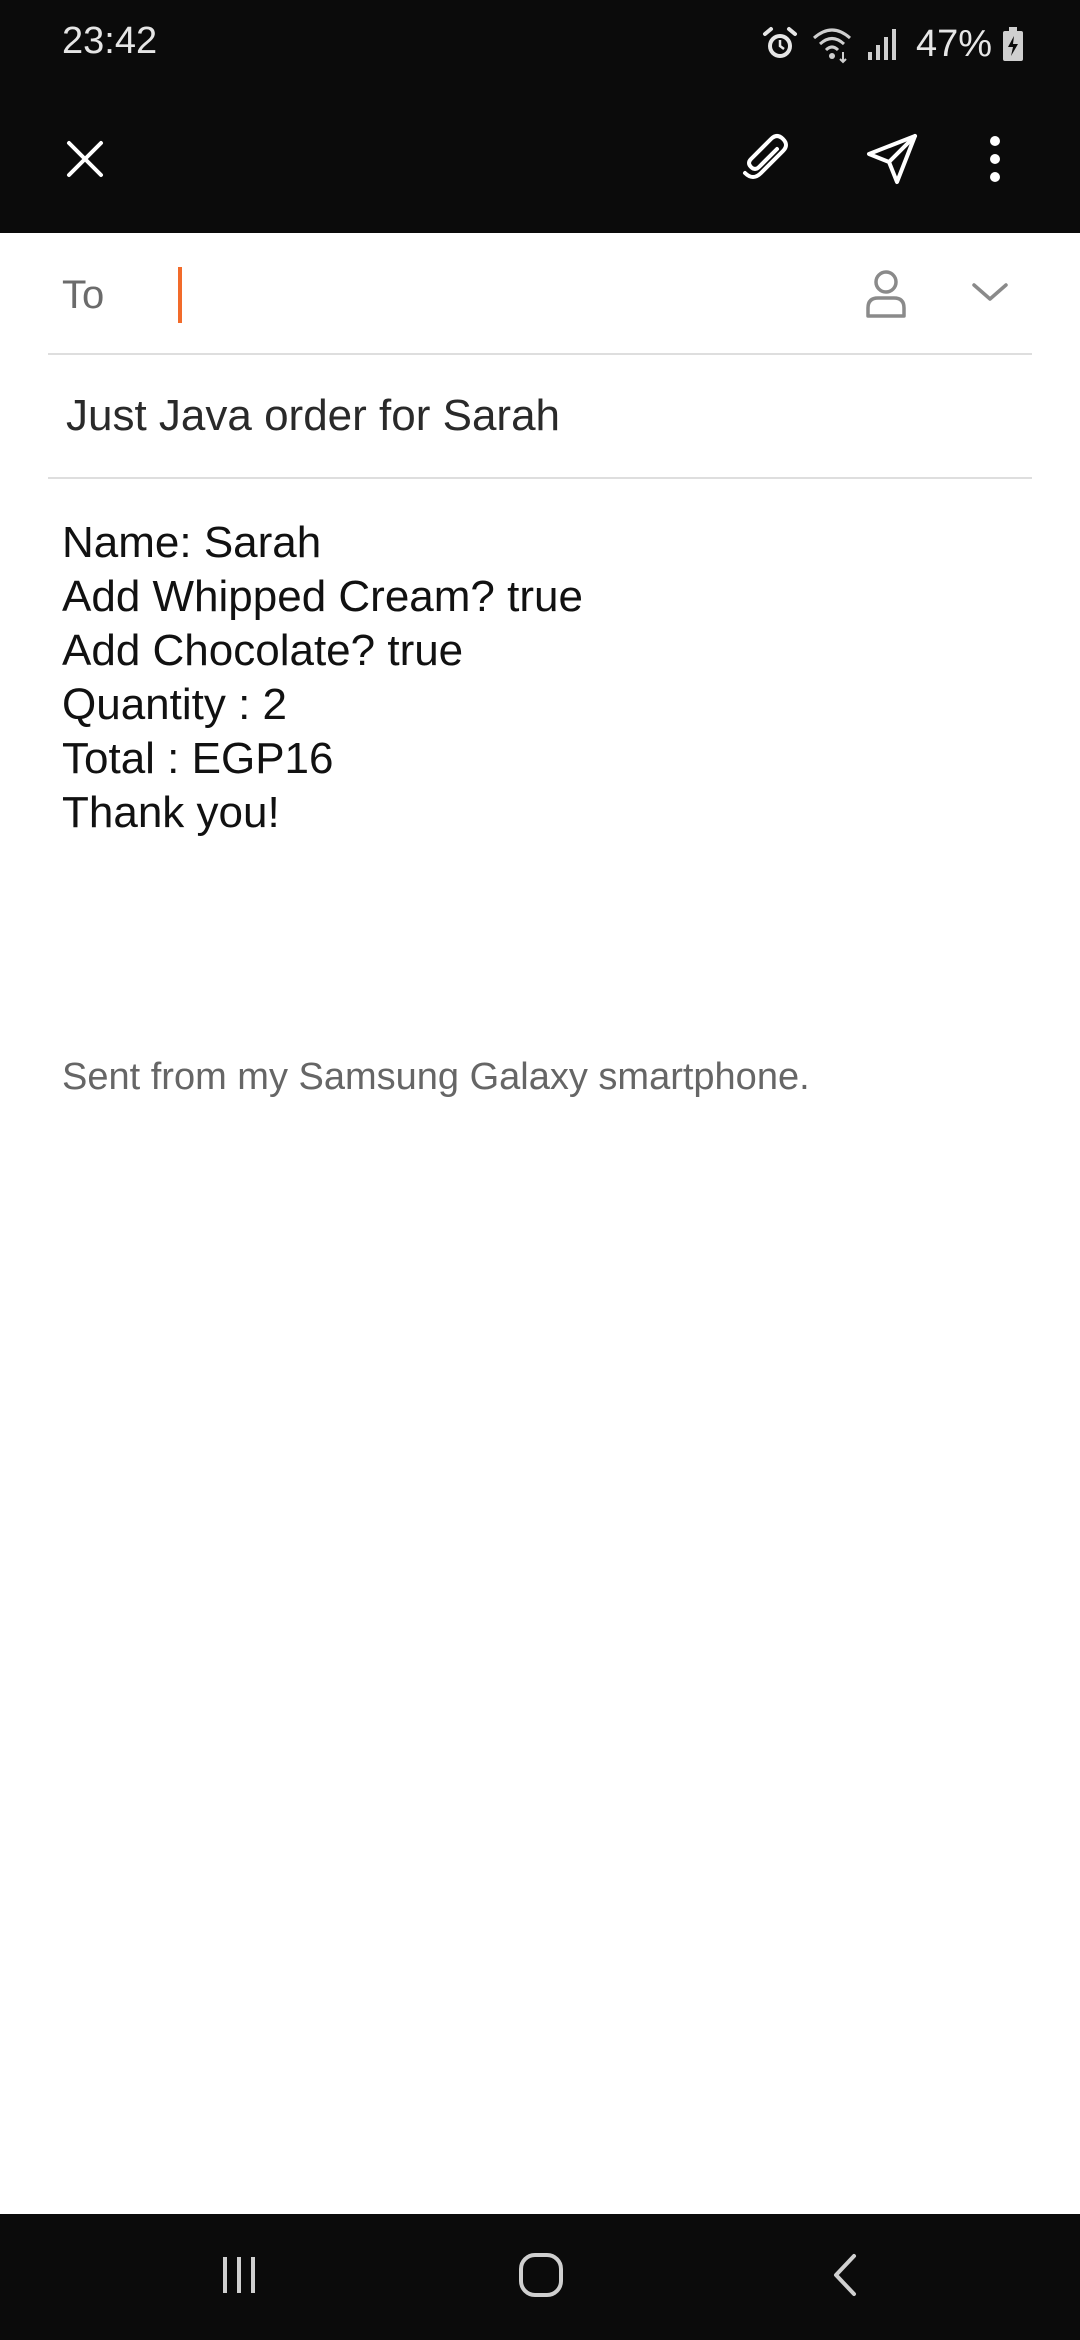 The width and height of the screenshot is (1080, 2340). Describe the element at coordinates (540, 44) in the screenshot. I see `status-bar: 23:42 47%` at that location.